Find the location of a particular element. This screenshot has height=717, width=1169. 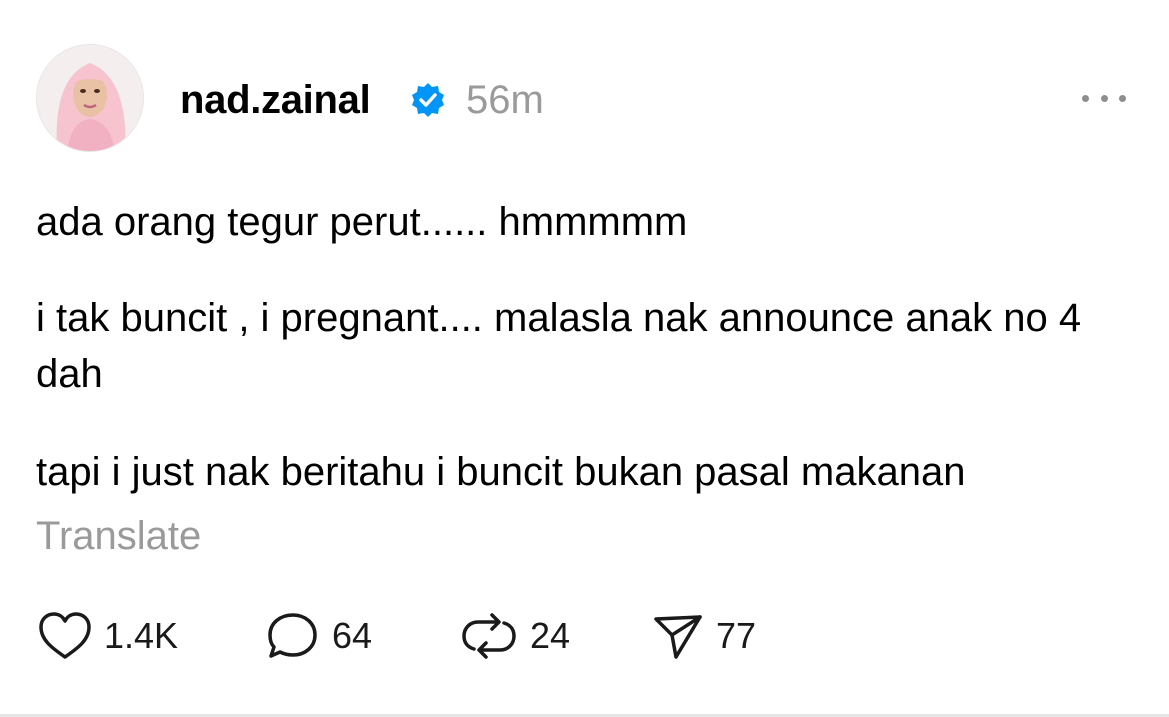

like-count: 1.4K is located at coordinates (141, 635).